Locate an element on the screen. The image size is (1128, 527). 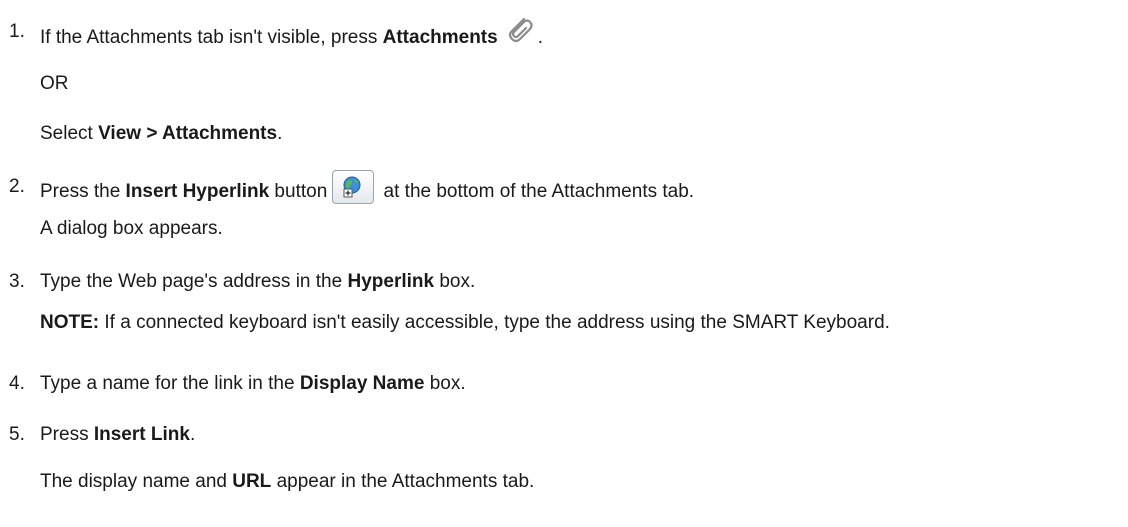
paperclip-icon is located at coordinates (520, 30).